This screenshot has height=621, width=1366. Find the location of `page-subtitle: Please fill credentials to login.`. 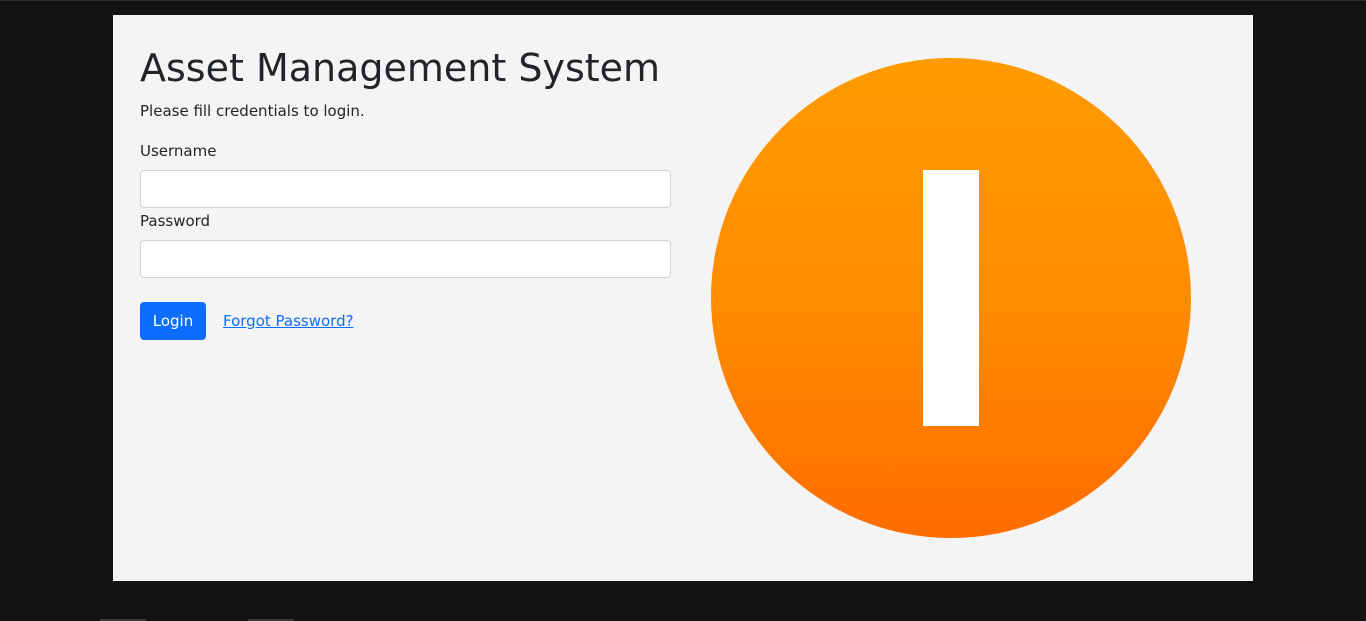

page-subtitle: Please fill credentials to login. is located at coordinates (252, 111).